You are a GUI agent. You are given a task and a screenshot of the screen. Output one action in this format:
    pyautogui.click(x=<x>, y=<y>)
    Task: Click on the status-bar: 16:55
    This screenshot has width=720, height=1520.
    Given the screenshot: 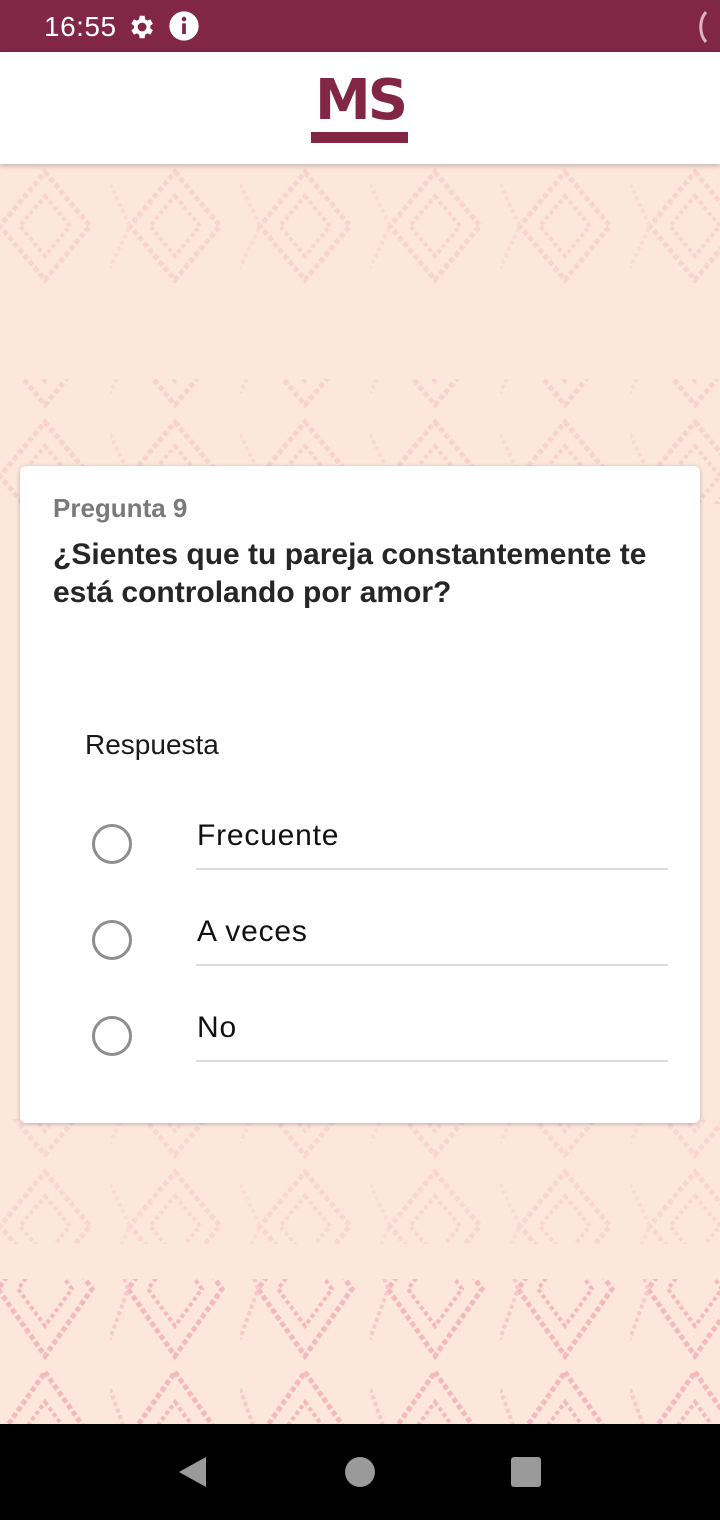 What is the action you would take?
    pyautogui.click(x=360, y=26)
    